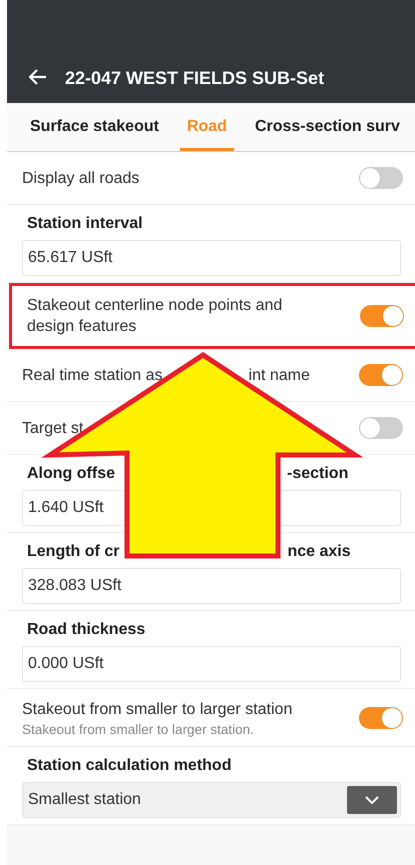 This screenshot has width=415, height=865. I want to click on screen-title: 22-047 WEST FIELDS SUB-Set, so click(194, 78).